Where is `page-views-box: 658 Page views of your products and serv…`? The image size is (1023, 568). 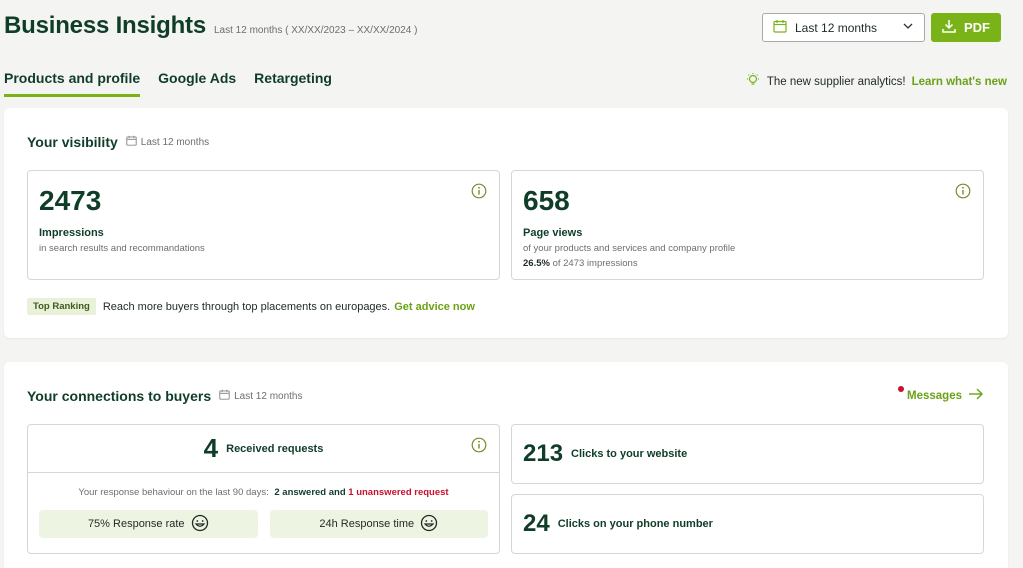
page-views-box: 658 Page views of your products and serv… is located at coordinates (747, 225).